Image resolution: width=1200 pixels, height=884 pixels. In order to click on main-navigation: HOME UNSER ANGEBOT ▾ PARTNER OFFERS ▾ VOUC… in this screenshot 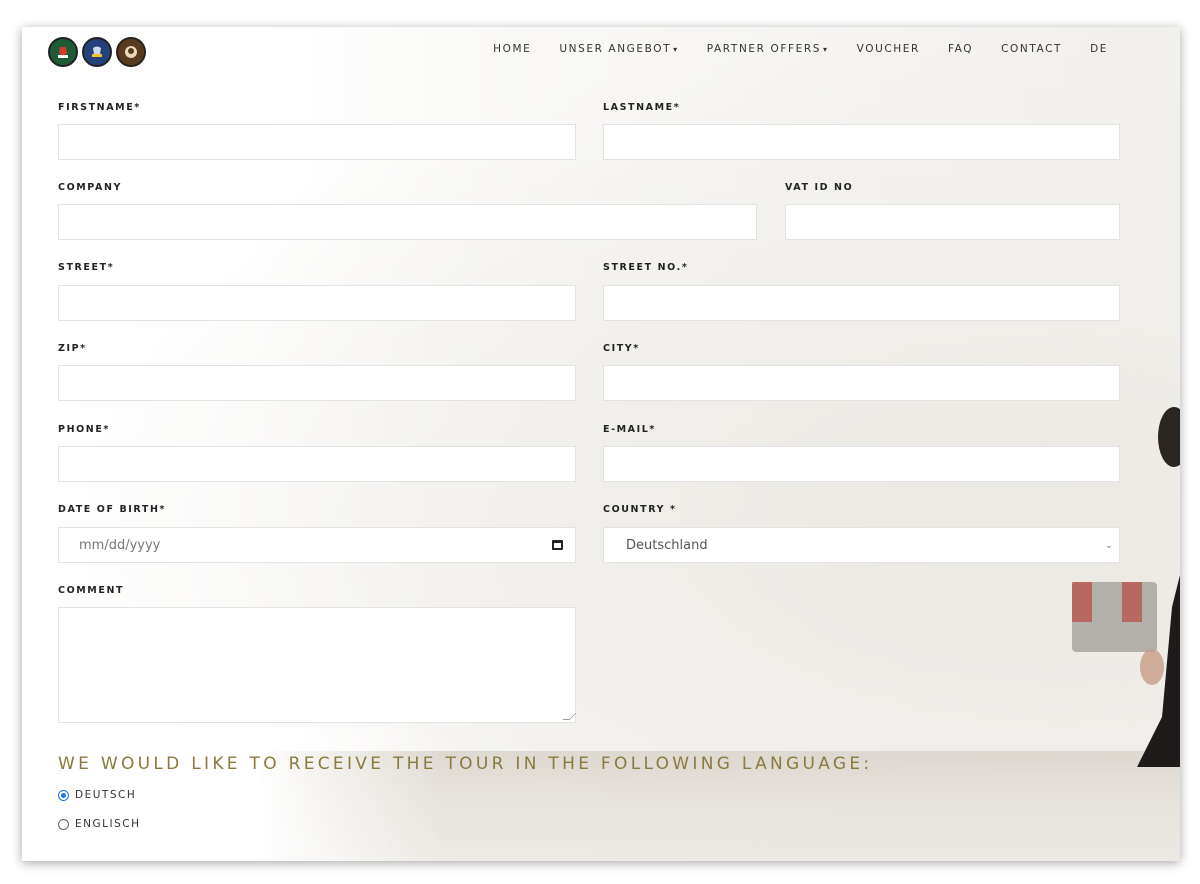, I will do `click(800, 49)`.